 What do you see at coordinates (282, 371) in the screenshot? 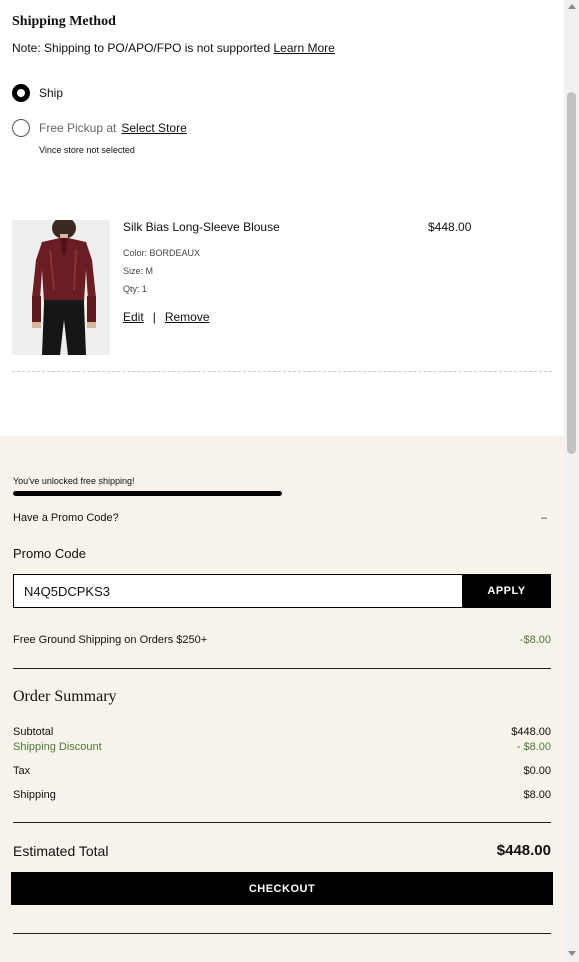
I see `product-divider` at bounding box center [282, 371].